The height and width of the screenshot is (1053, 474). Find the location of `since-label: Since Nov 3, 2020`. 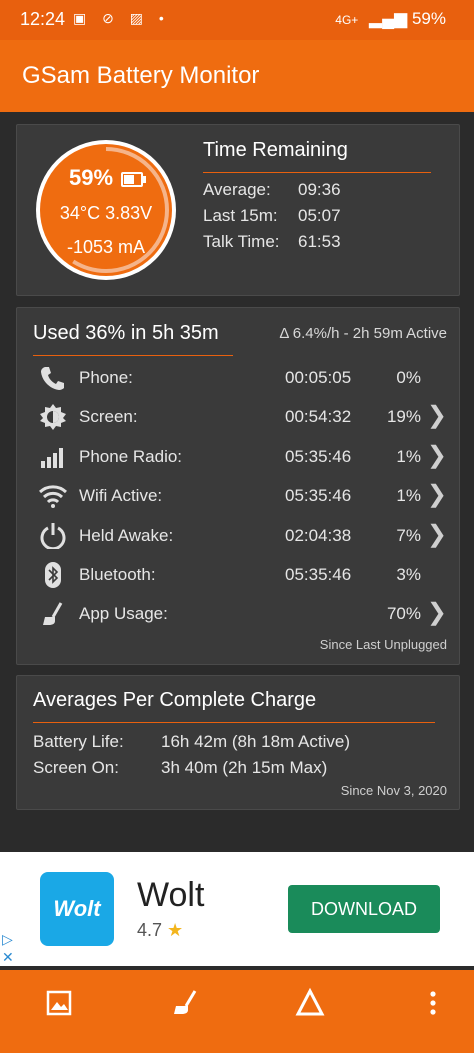

since-label: Since Nov 3, 2020 is located at coordinates (393, 790).